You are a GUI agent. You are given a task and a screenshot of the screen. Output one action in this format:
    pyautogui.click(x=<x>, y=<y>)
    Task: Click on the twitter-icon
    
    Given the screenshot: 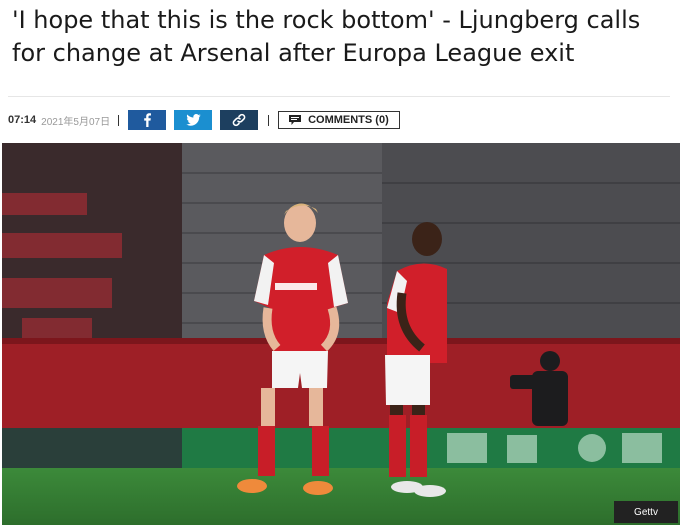 What is the action you would take?
    pyautogui.click(x=193, y=120)
    